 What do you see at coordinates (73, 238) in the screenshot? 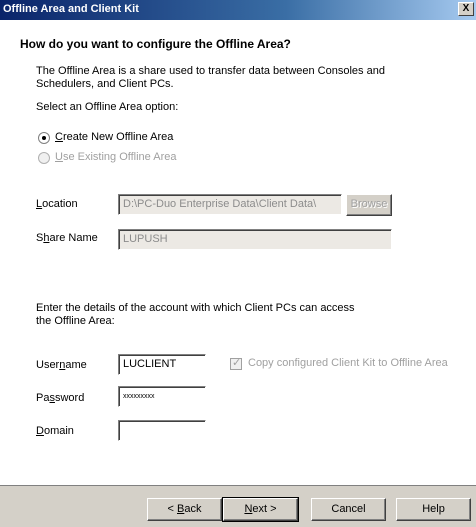
I see `share-name-label-rest: are Name` at bounding box center [73, 238].